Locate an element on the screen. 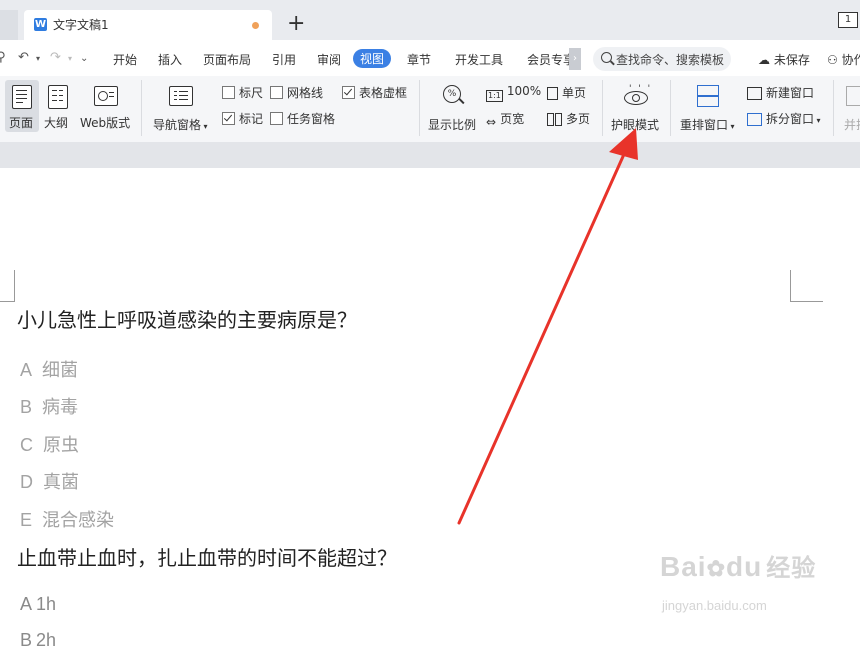  page-width-button: ⇔ 页宽 is located at coordinates (505, 119).